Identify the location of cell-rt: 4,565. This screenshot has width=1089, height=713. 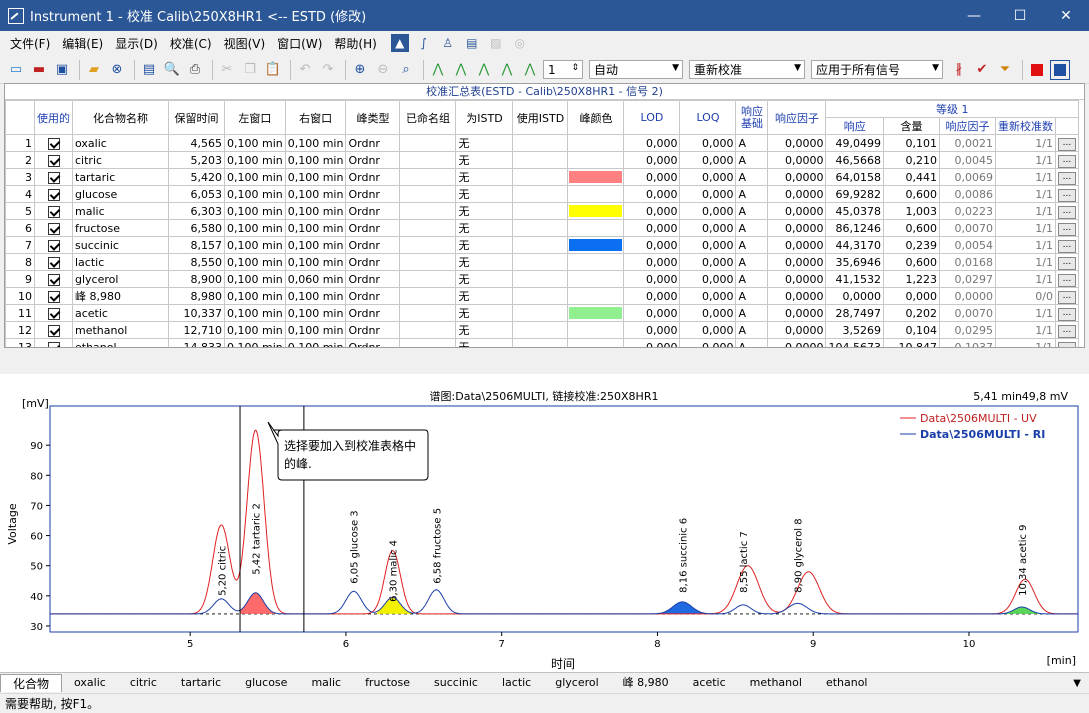
(196, 143).